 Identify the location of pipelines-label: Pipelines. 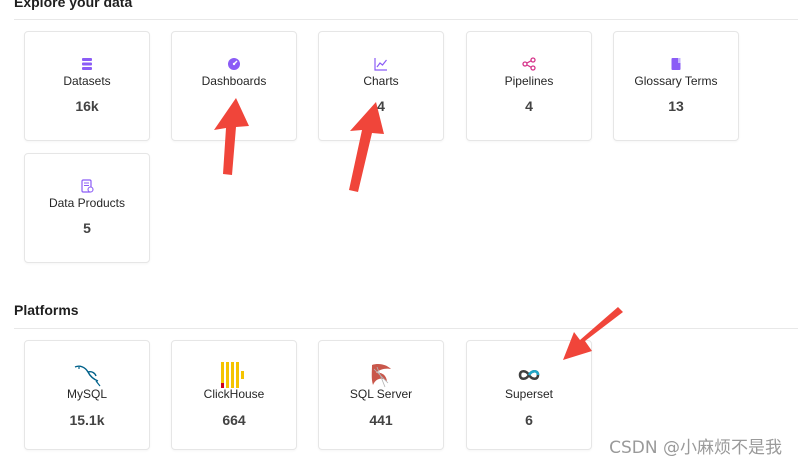
(529, 81).